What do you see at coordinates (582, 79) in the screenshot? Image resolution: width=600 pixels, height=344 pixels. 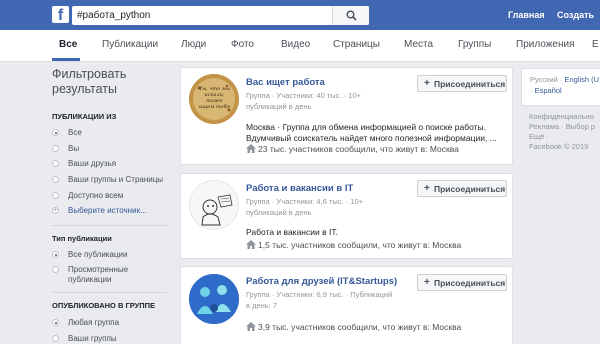 I see `language-english-link: English (U` at bounding box center [582, 79].